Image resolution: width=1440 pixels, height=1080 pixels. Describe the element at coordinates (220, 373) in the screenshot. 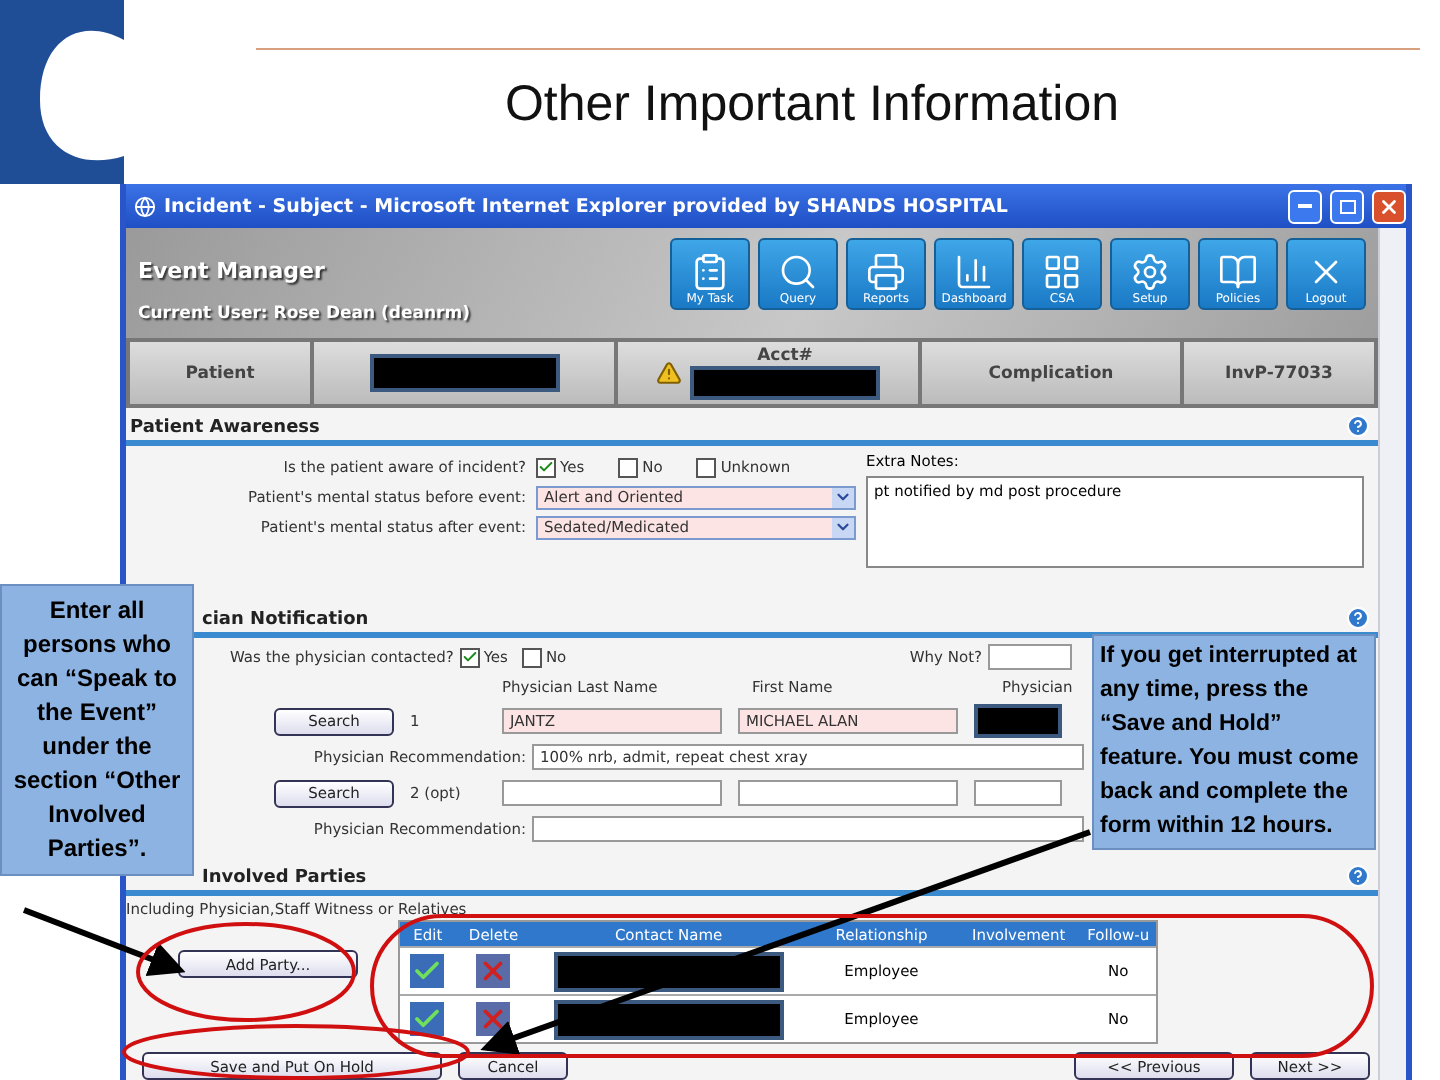

I see `patient-label: Patient` at that location.